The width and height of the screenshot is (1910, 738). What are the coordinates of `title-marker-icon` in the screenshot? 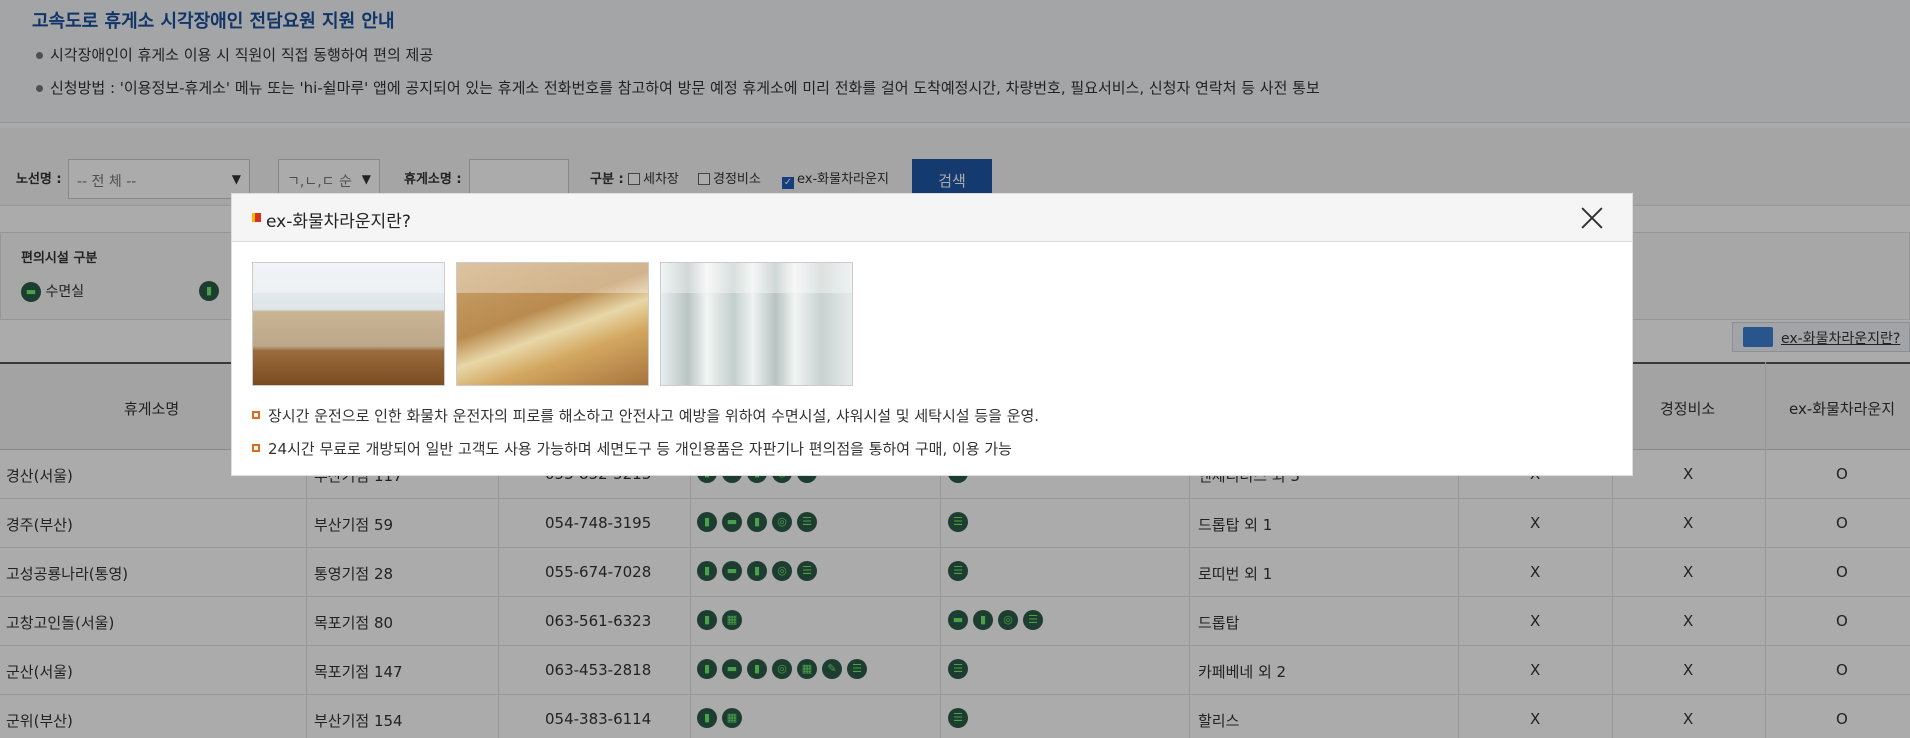 It's located at (256, 217).